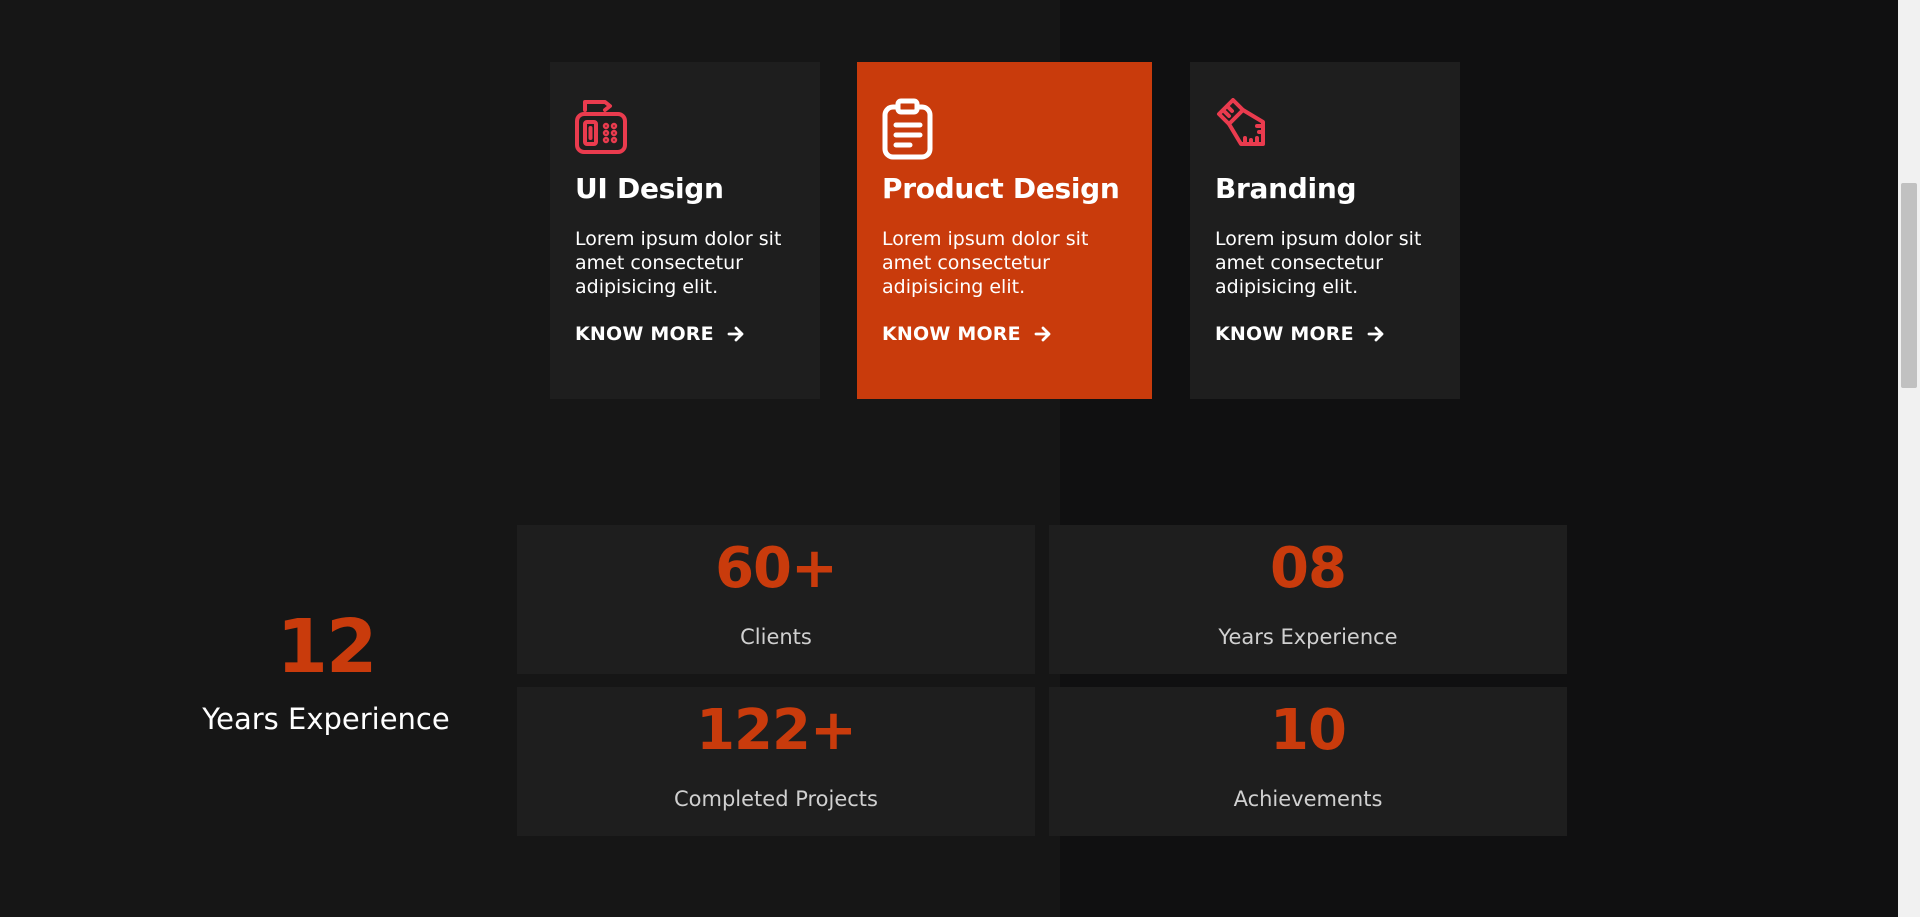 This screenshot has height=917, width=1920. What do you see at coordinates (1308, 568) in the screenshot?
I see `stat-value: 08` at bounding box center [1308, 568].